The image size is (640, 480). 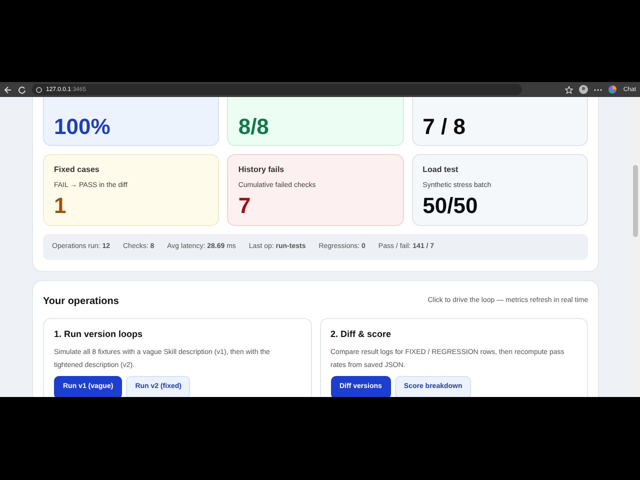 What do you see at coordinates (253, 127) in the screenshot?
I see `metric-value: 8/8` at bounding box center [253, 127].